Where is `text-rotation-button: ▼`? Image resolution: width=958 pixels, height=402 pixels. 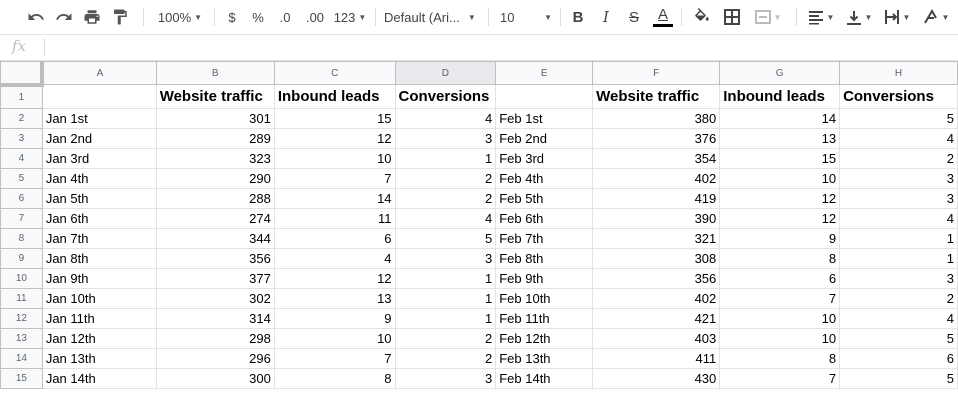
text-rotation-button: ▼ is located at coordinates (936, 17).